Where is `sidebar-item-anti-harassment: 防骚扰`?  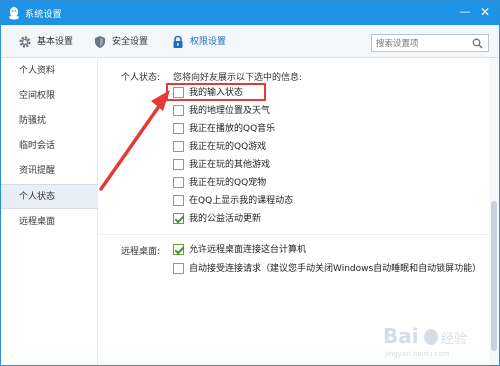
sidebar-item-anti-harassment: 防骚扰 is located at coordinates (49, 121).